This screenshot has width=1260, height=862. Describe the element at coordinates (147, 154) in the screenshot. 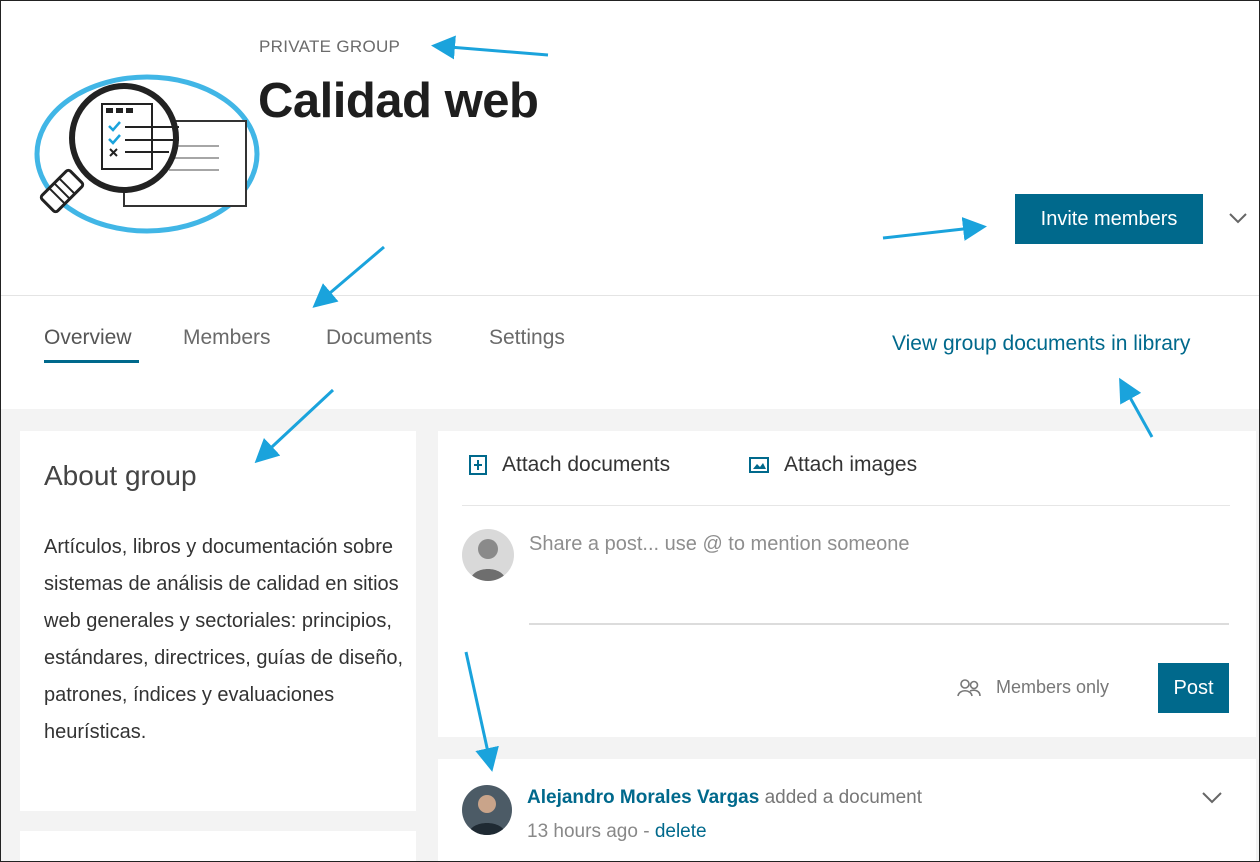

I see `group-logo-icon` at that location.